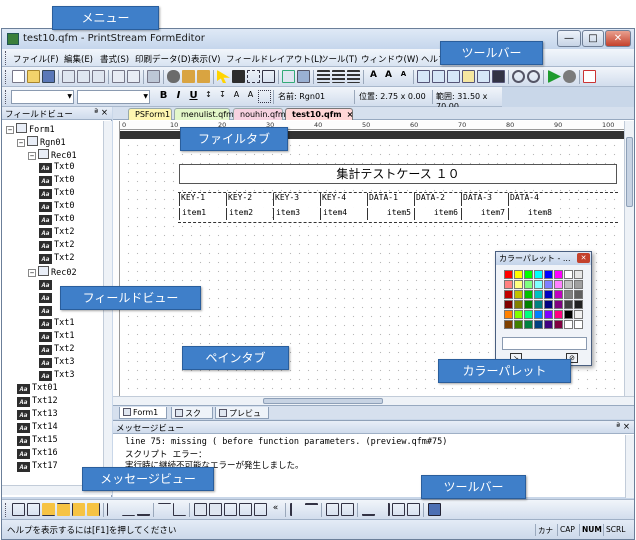  I want to click on file-tab: menulist.qfm, so click(204, 114).